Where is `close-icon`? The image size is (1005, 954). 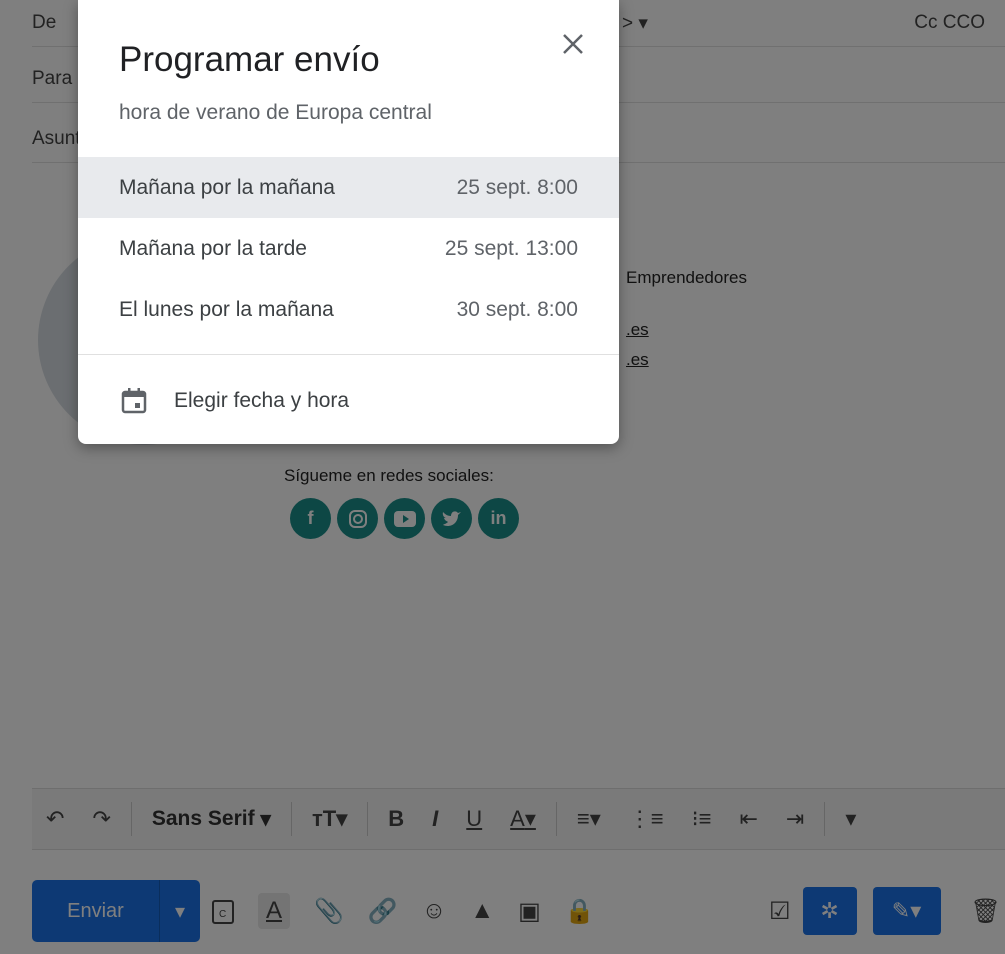
close-icon is located at coordinates (573, 44).